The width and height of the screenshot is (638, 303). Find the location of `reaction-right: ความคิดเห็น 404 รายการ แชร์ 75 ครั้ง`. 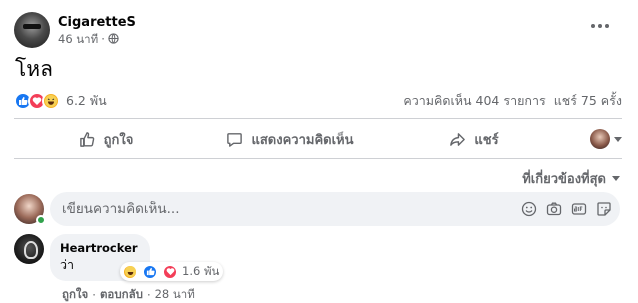

reaction-right: ความคิดเห็น 404 รายการ แชร์ 75 ครั้ง is located at coordinates (510, 101).